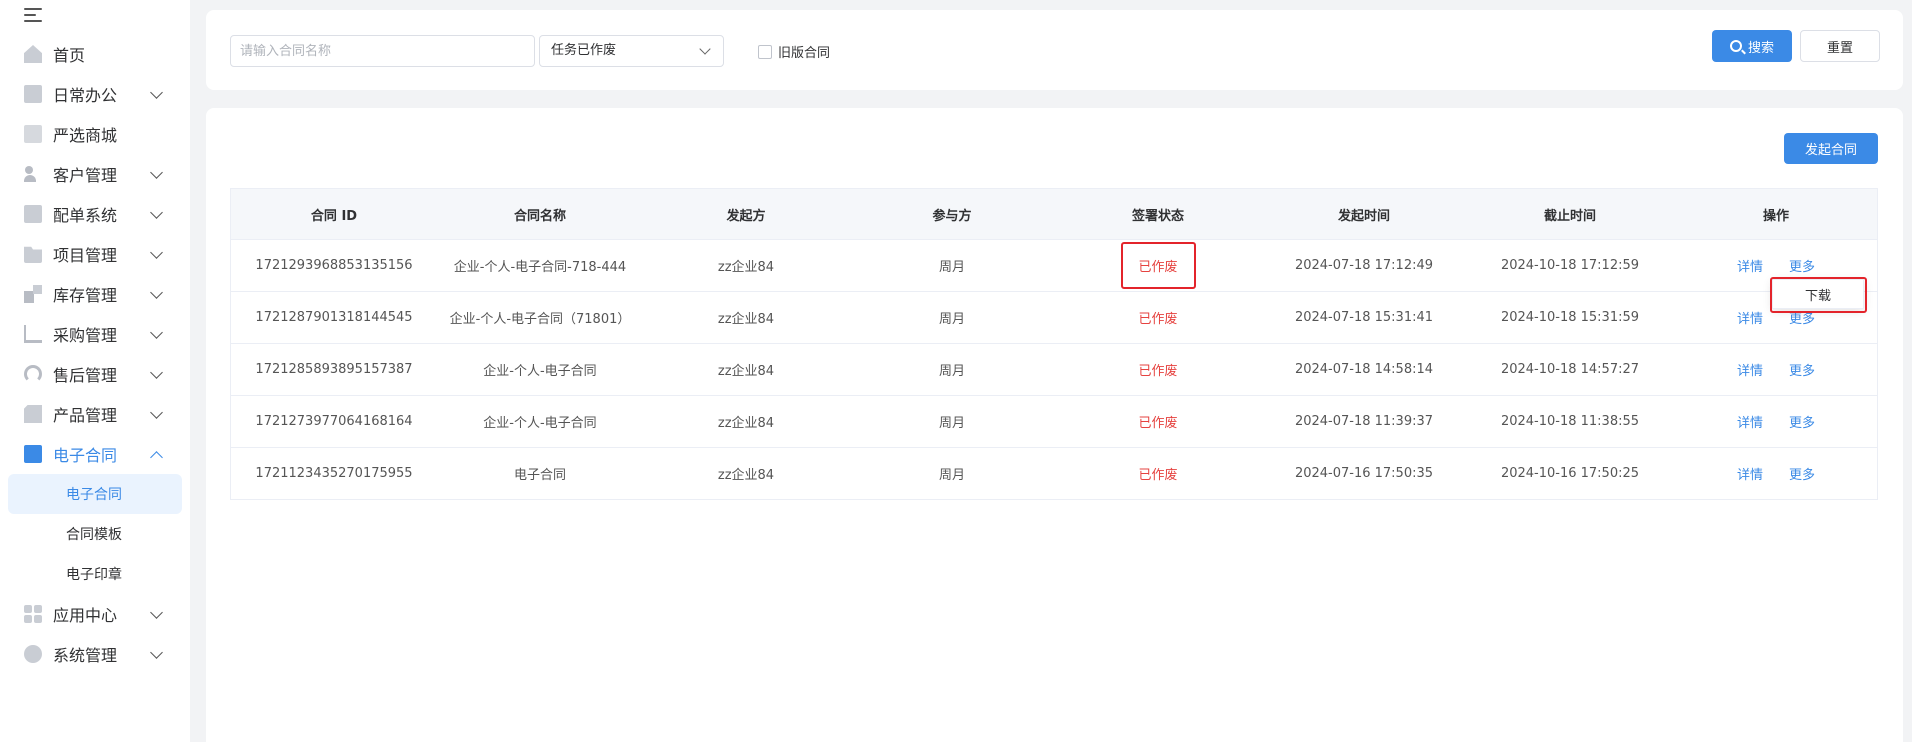  I want to click on sidebar-item-6: 库存管理, so click(95, 294).